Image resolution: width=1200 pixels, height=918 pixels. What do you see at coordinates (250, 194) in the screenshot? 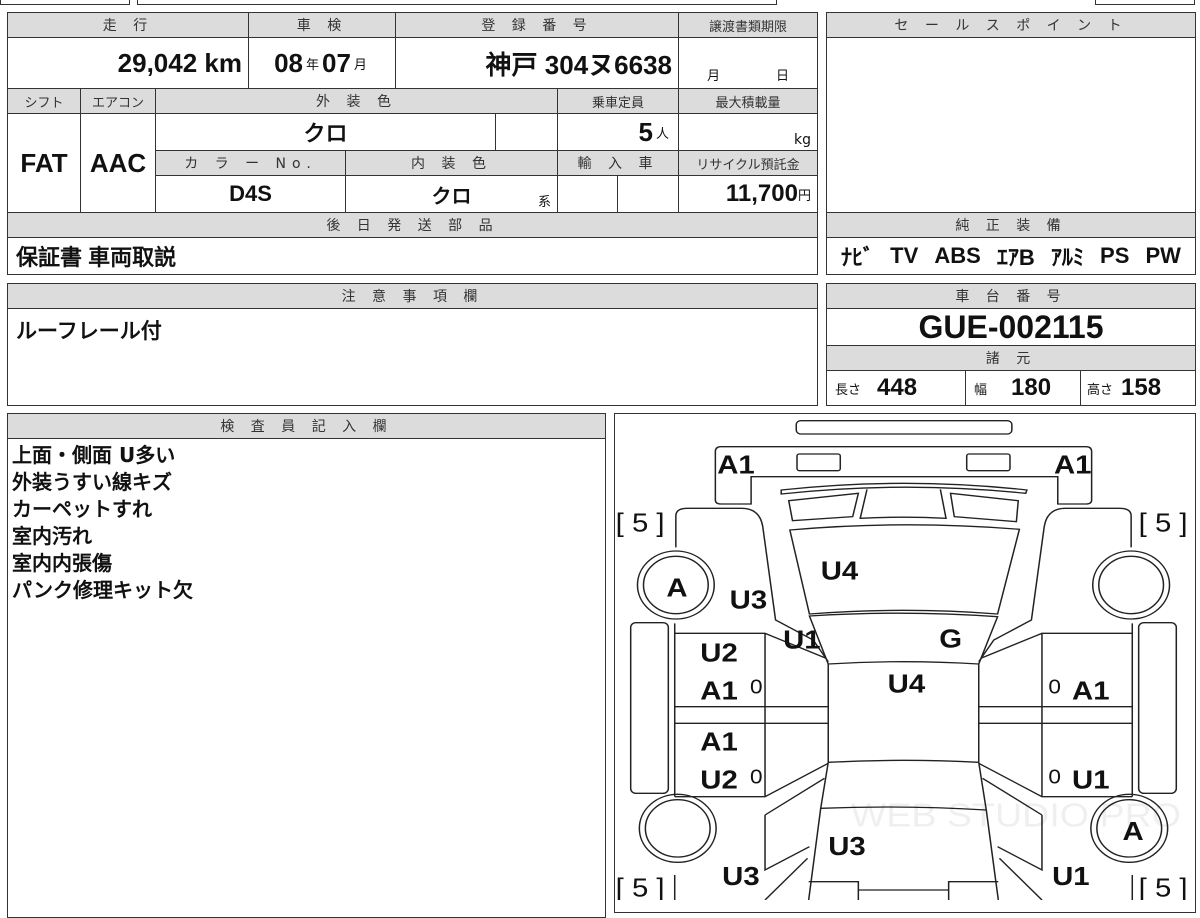
I see `color-no-value: D4S` at bounding box center [250, 194].